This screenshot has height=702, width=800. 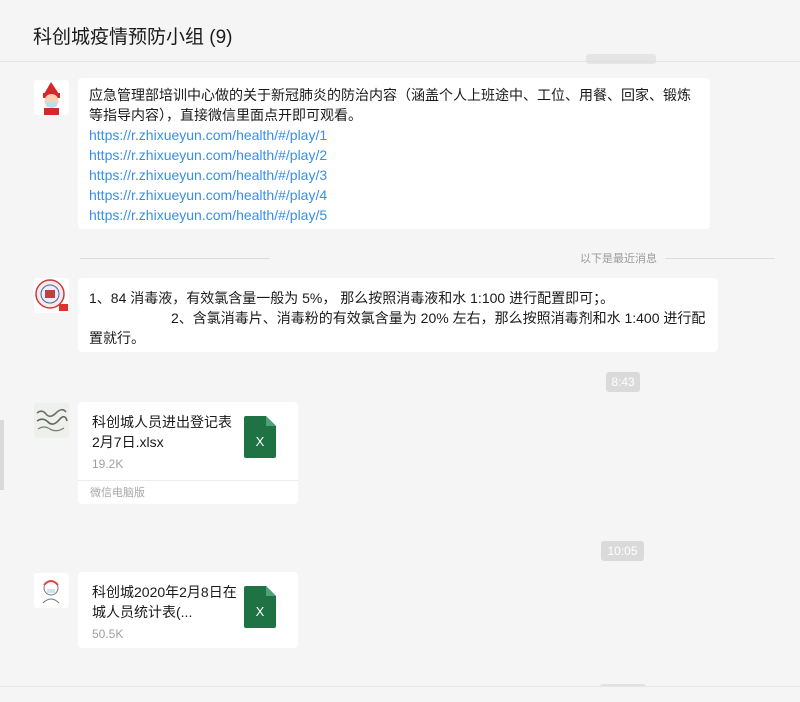 I want to click on file-source: 微信电脑版, so click(x=188, y=492).